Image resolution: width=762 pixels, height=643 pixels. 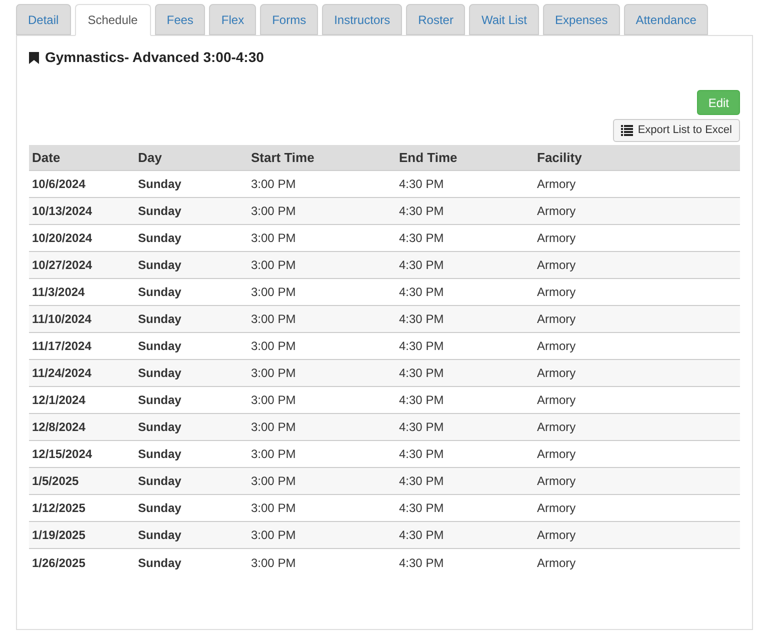 What do you see at coordinates (428, 157) in the screenshot?
I see `column-header: End Time` at bounding box center [428, 157].